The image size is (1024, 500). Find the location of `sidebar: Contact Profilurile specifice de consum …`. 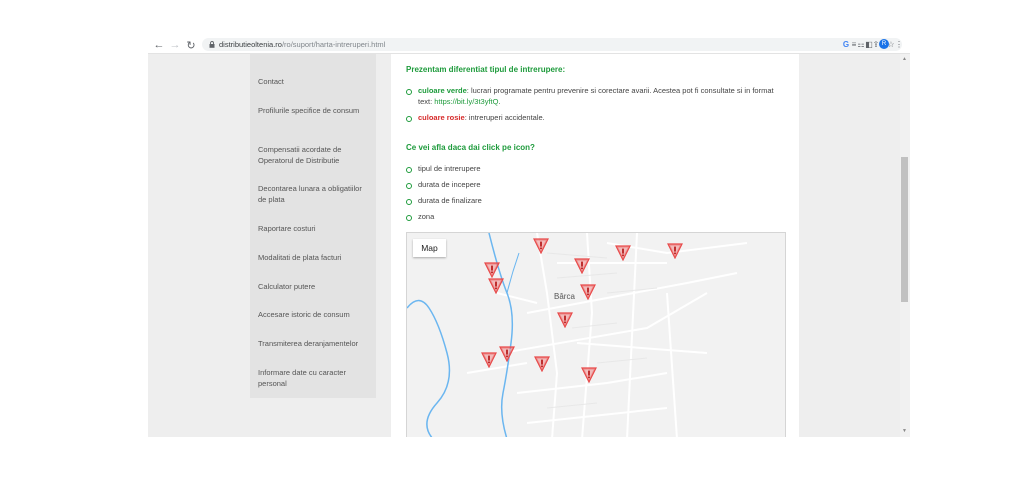

sidebar: Contact Profilurile specifice de consum … is located at coordinates (313, 226).